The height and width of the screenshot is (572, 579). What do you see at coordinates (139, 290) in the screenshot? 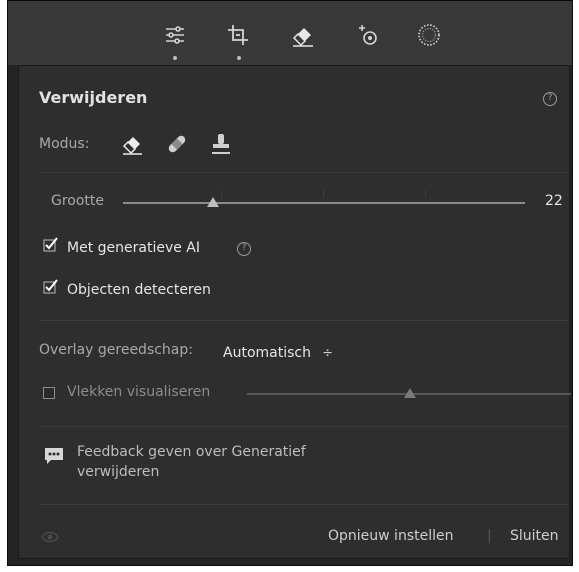
I see `detect-objects-label: Objecten detecteren` at bounding box center [139, 290].